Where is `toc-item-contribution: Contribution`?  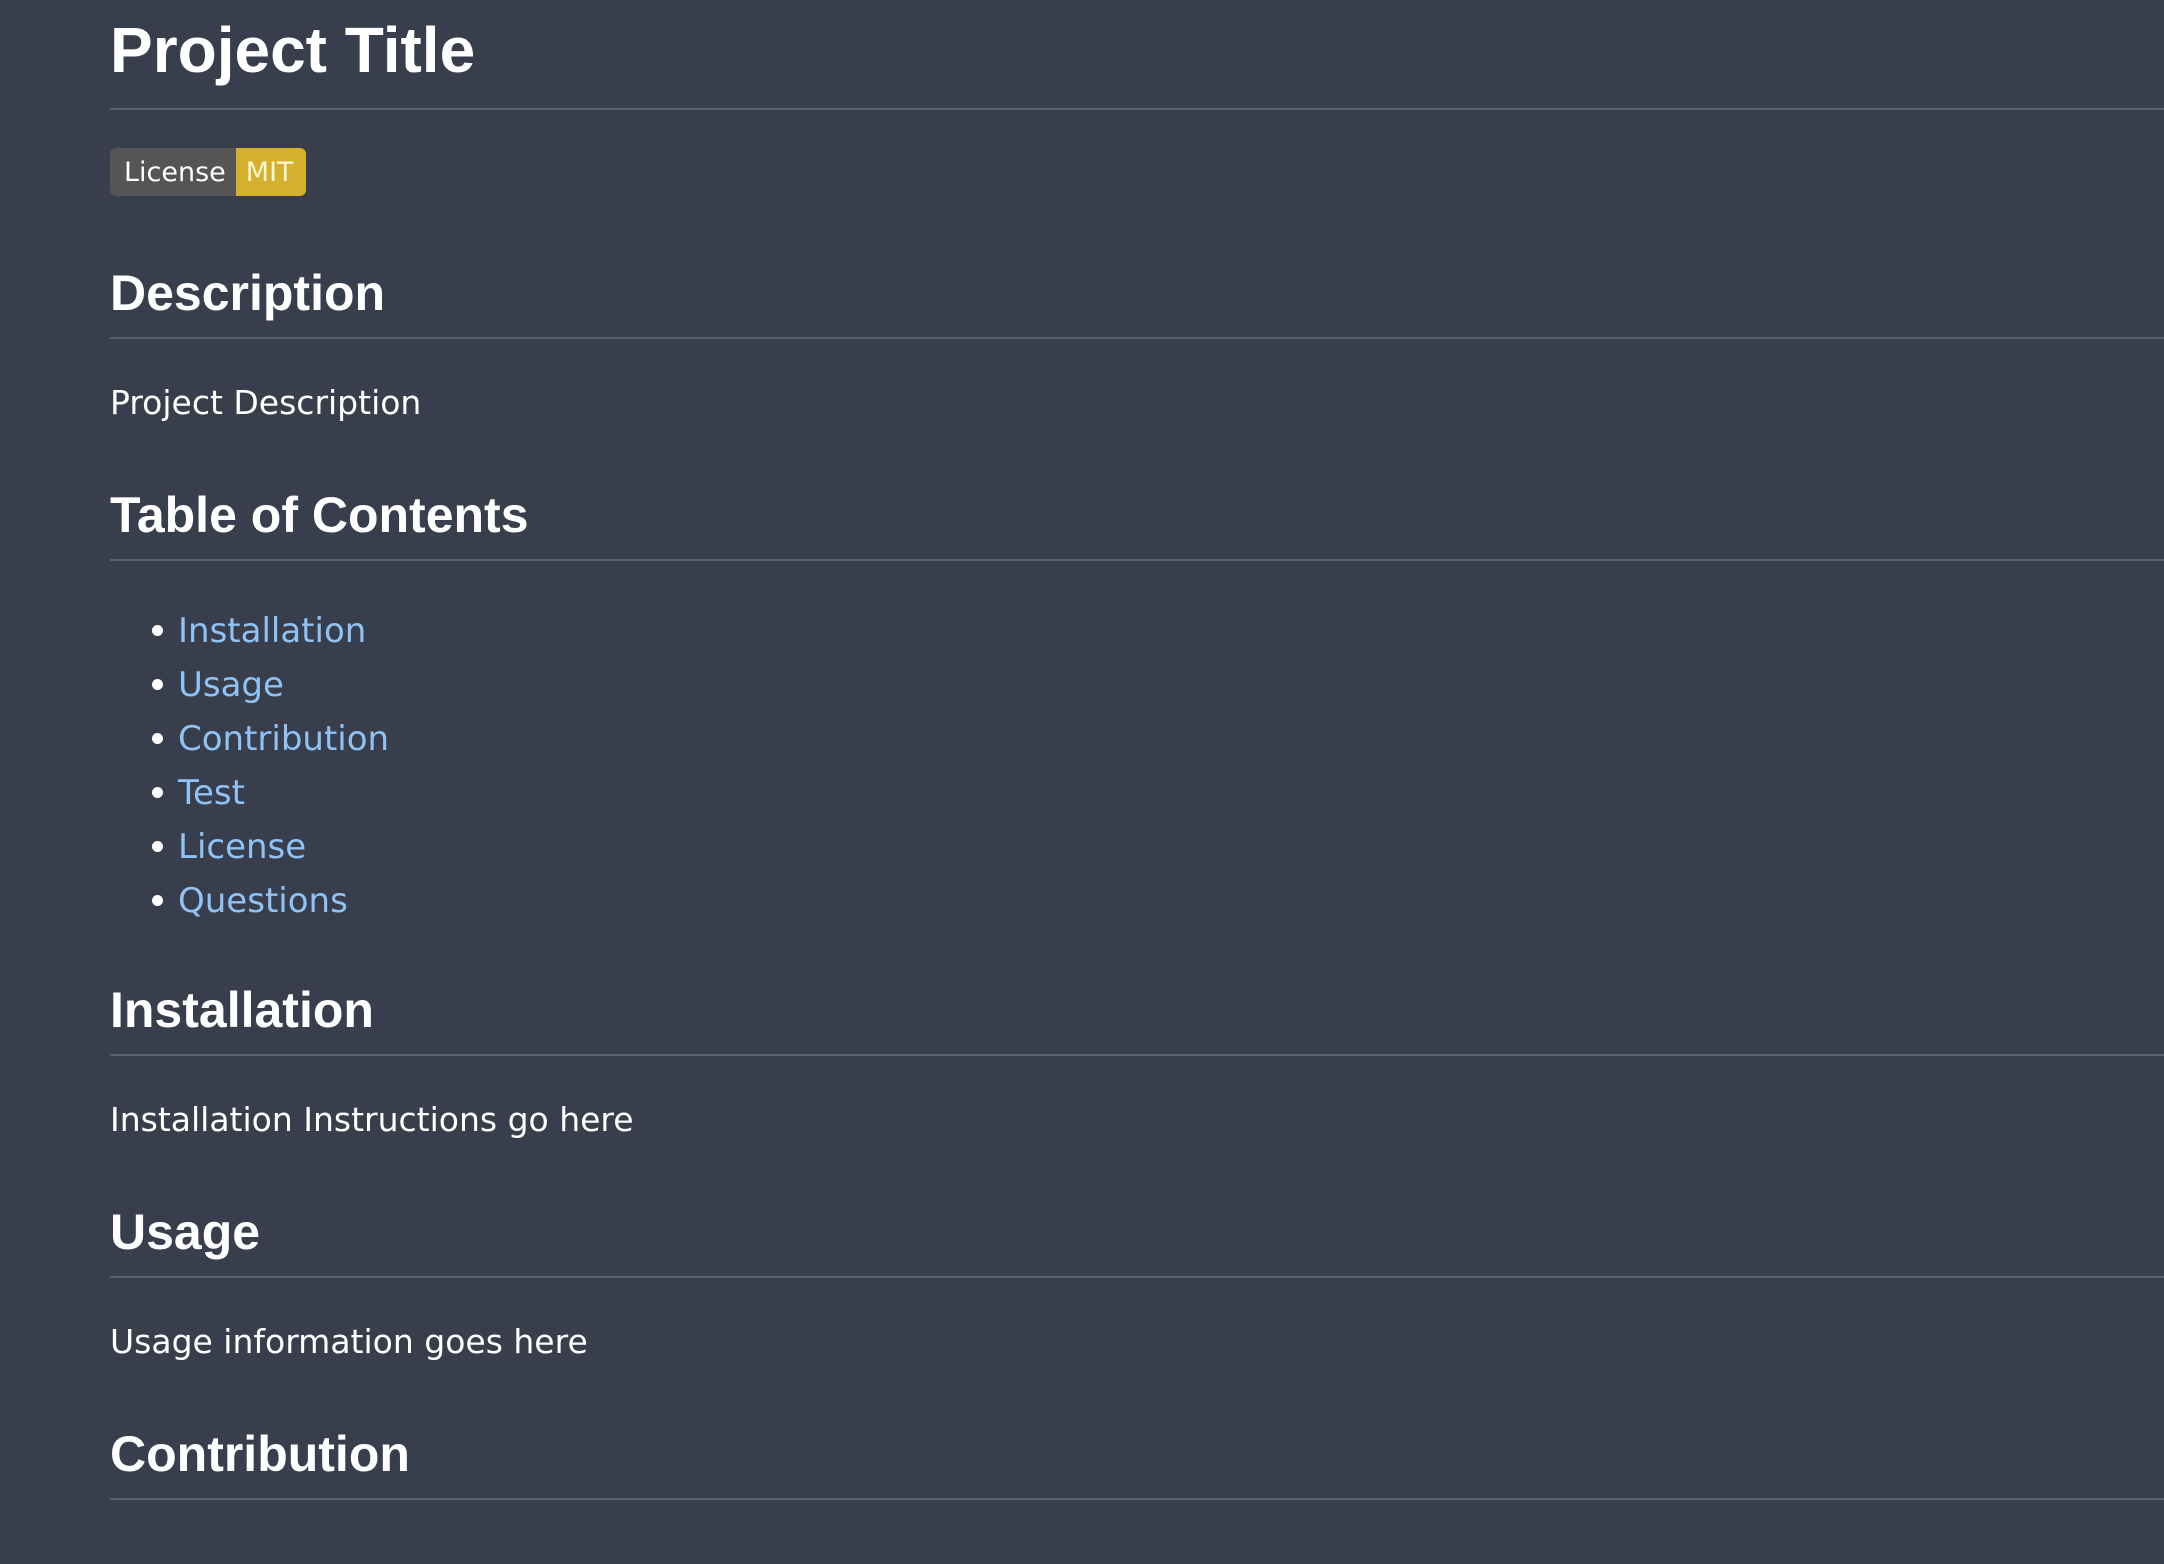 toc-item-contribution: Contribution is located at coordinates (1158, 739).